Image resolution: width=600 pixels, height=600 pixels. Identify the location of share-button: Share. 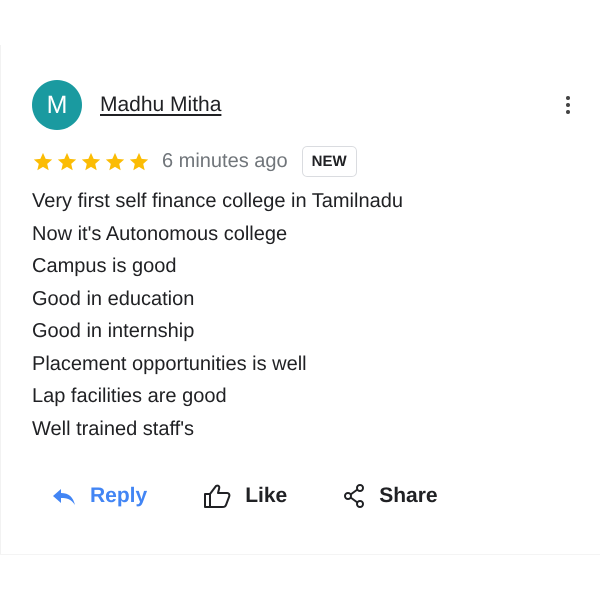
(390, 496).